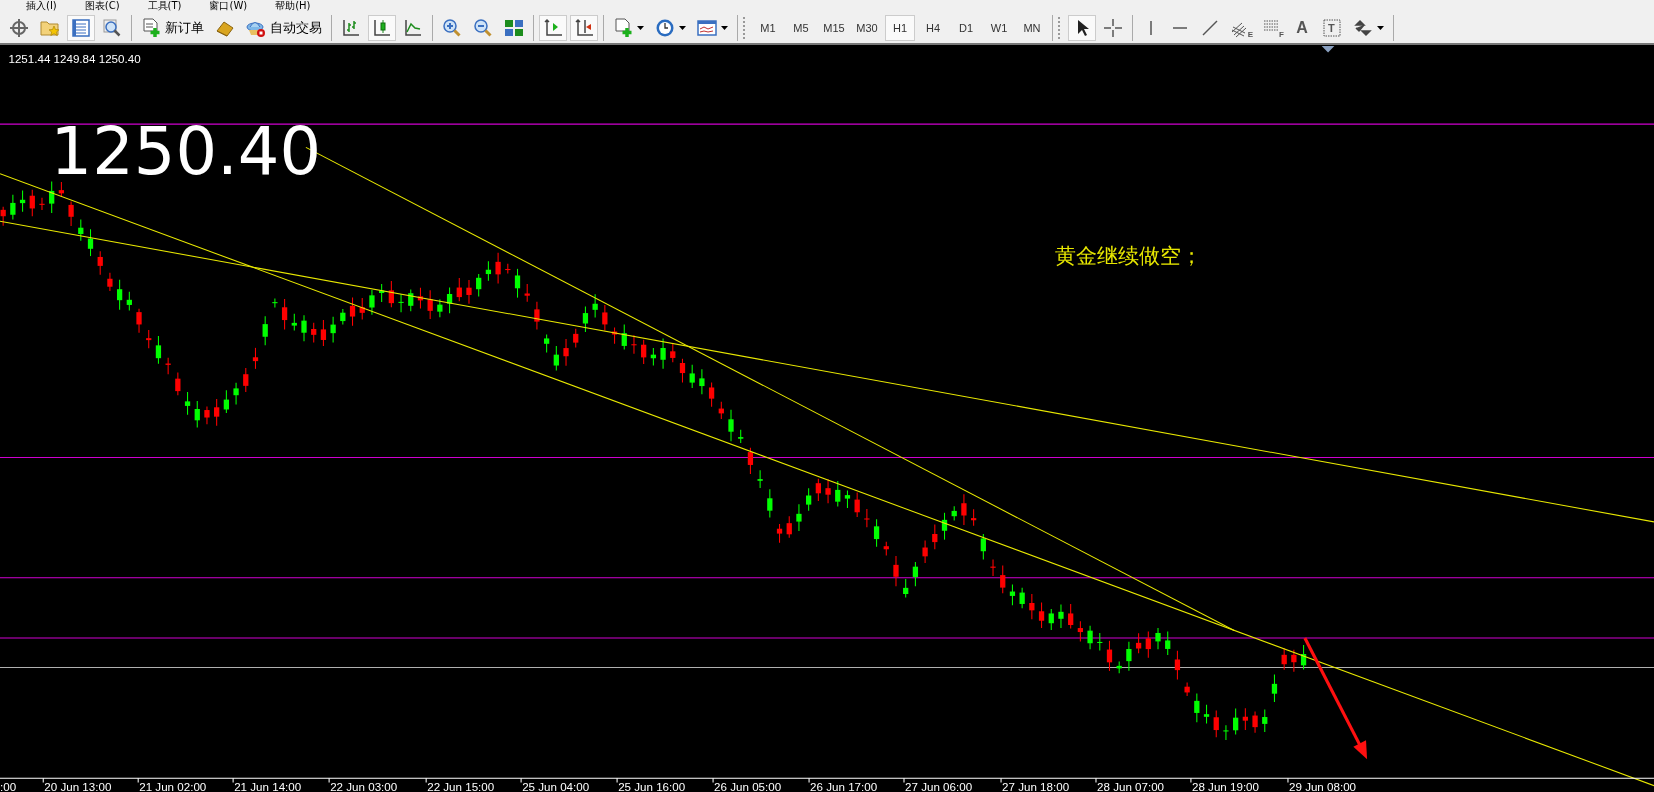 This screenshot has height=792, width=1654. Describe the element at coordinates (461, 785) in the screenshot. I see `time-axis-label: 22 Jun 15:00` at that location.